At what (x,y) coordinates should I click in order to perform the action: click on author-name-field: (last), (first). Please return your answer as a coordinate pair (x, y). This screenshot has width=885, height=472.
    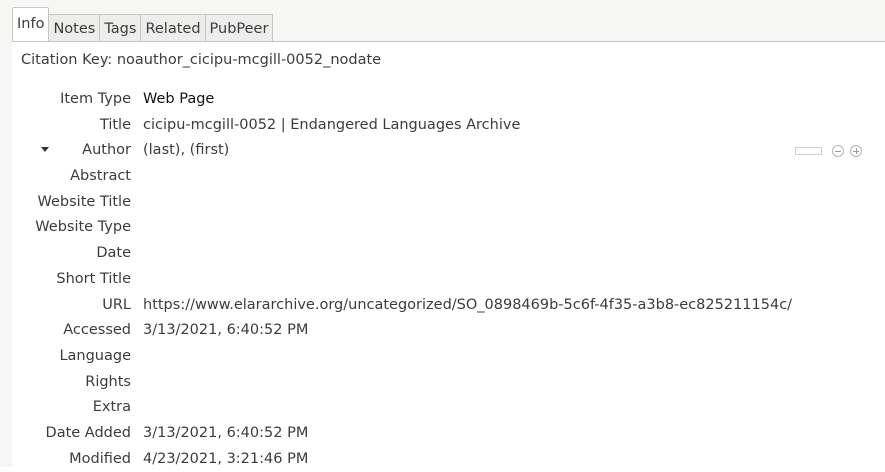
    Looking at the image, I should click on (186, 151).